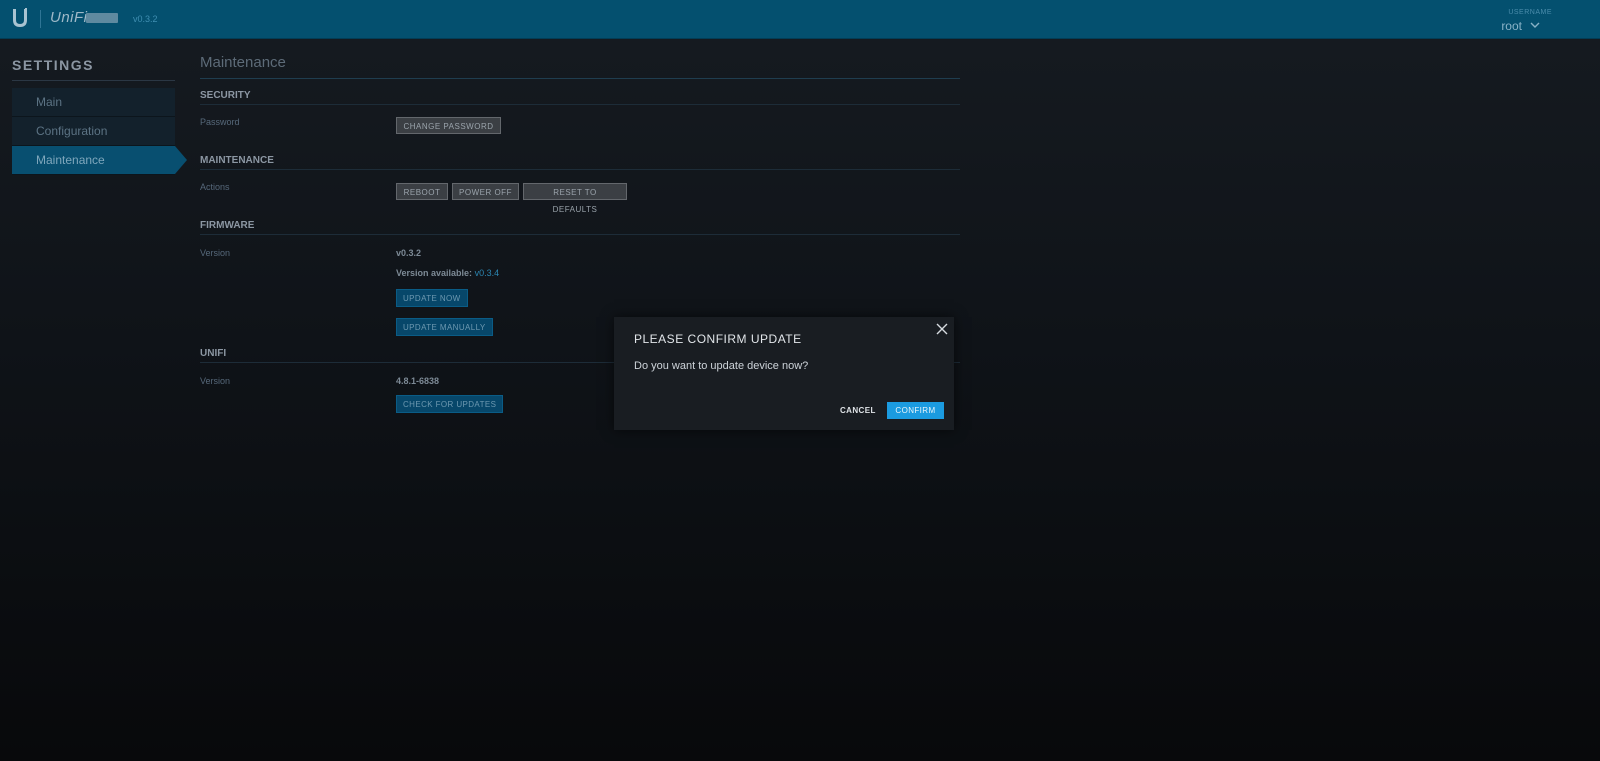 The height and width of the screenshot is (761, 1600). What do you see at coordinates (487, 273) in the screenshot?
I see `version-available-link: v0.3.4` at bounding box center [487, 273].